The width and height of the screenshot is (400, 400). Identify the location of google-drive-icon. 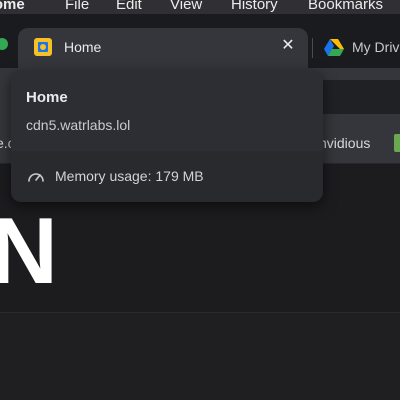
(334, 47).